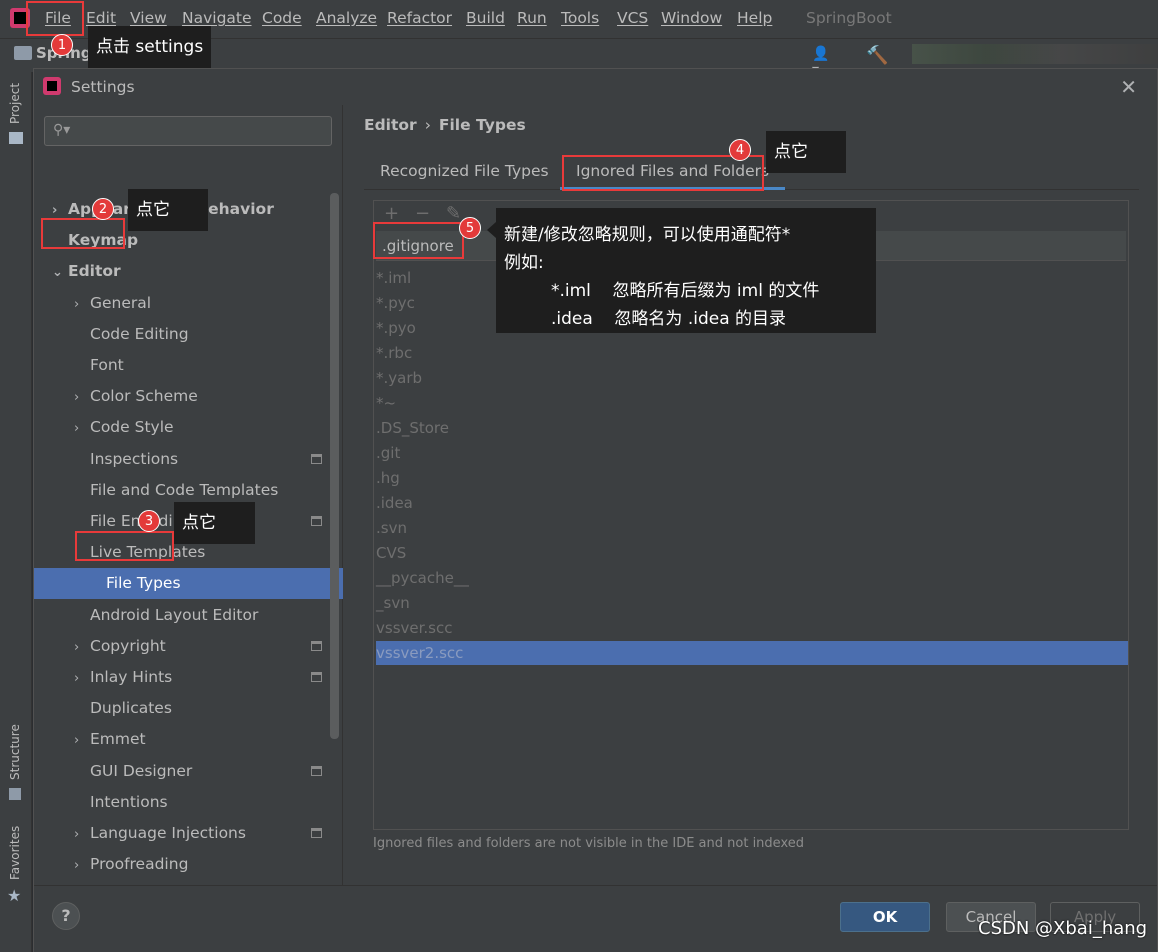  Describe the element at coordinates (198, 739) in the screenshot. I see `tree-item-emmet: › Emmet` at that location.